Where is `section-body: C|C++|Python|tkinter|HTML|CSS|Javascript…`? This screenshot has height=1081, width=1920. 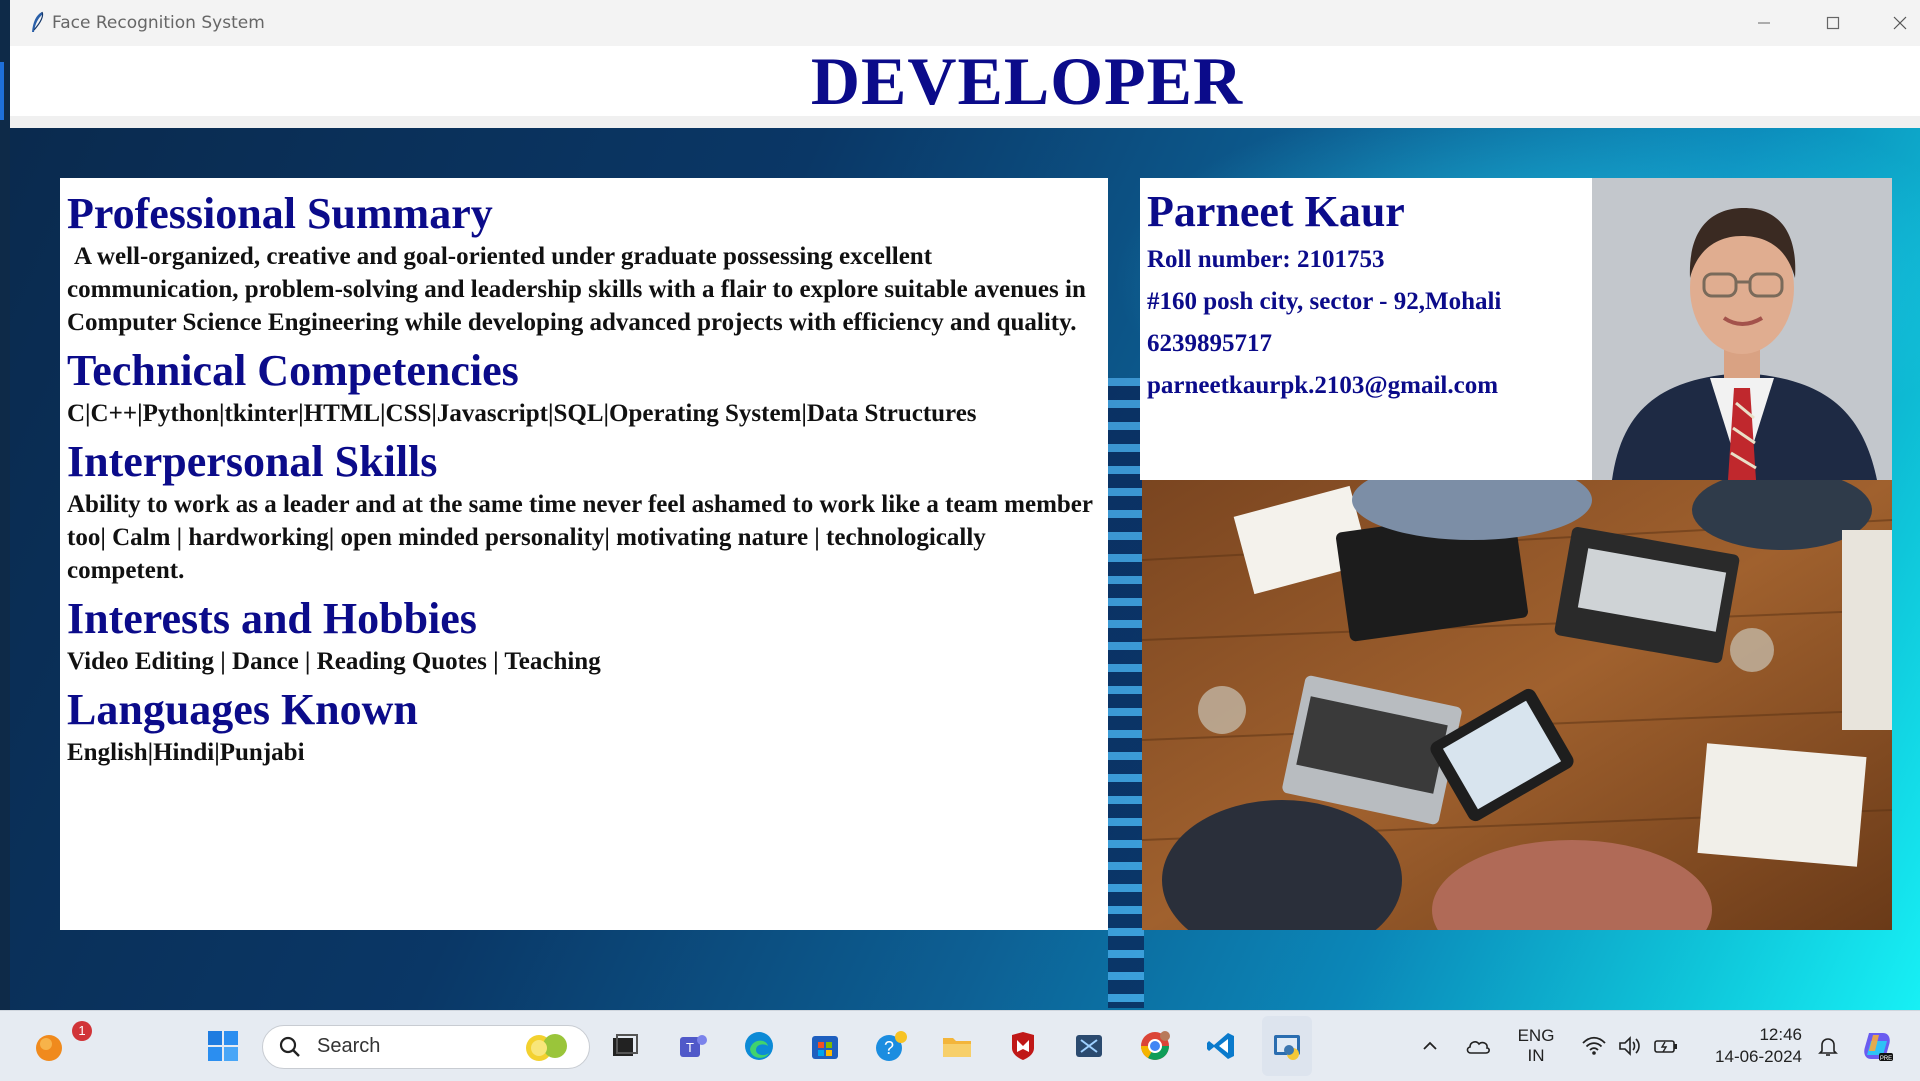
section-body: C|C++|Python|tkinter|HTML|CSS|Javascript… is located at coordinates (522, 413).